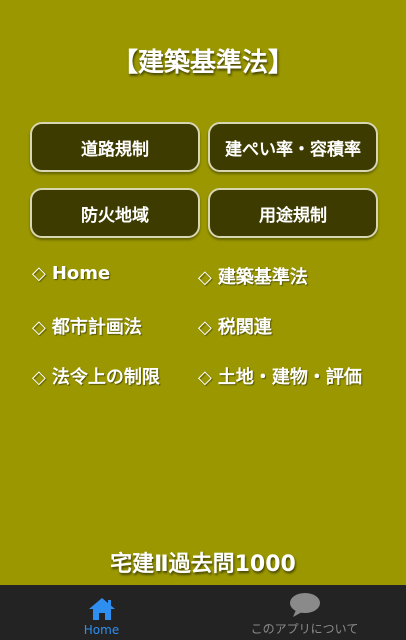 Image resolution: width=406 pixels, height=640 pixels. I want to click on link-home: ◇ Home, so click(71, 273).